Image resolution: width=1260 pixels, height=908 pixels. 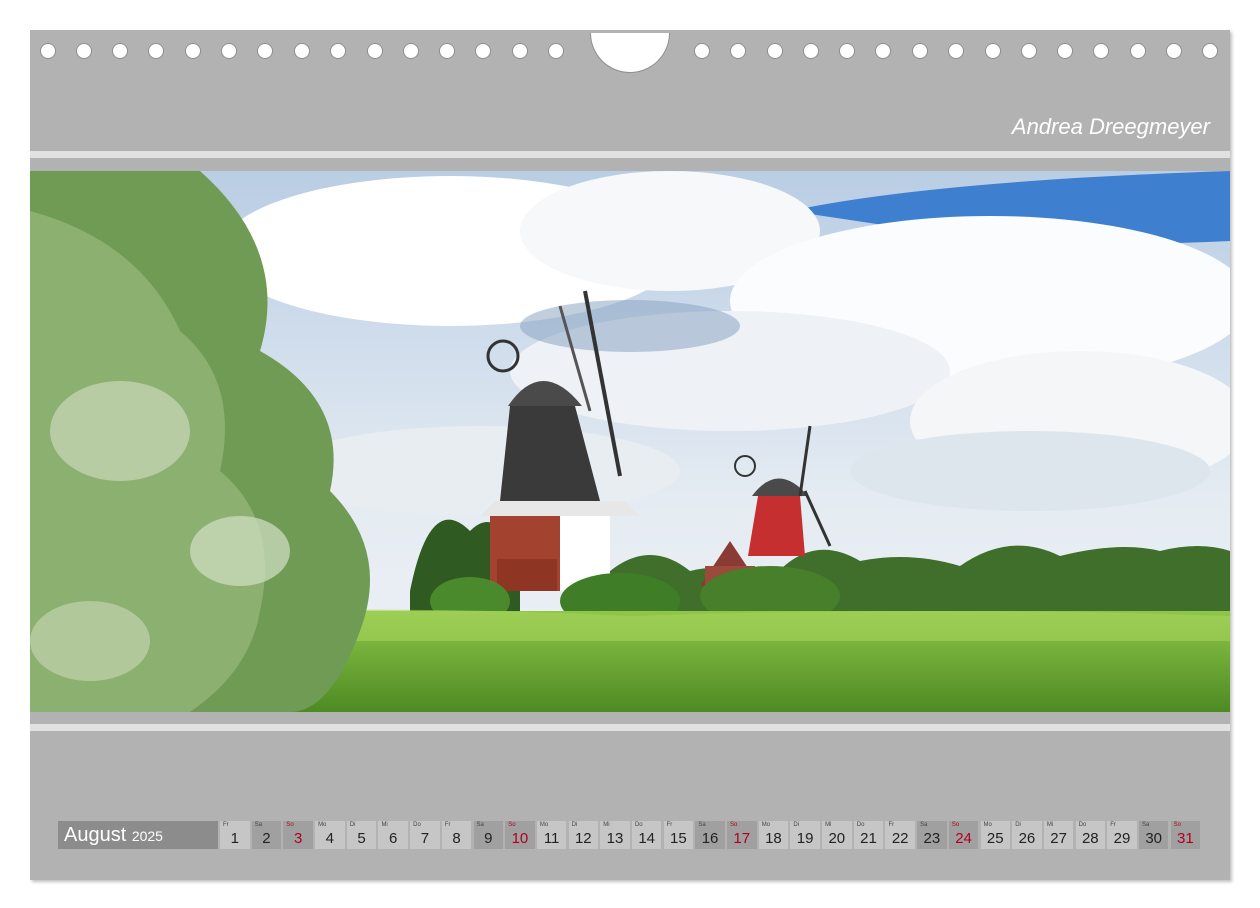 I want to click on day-cell: So 10, so click(x=520, y=835).